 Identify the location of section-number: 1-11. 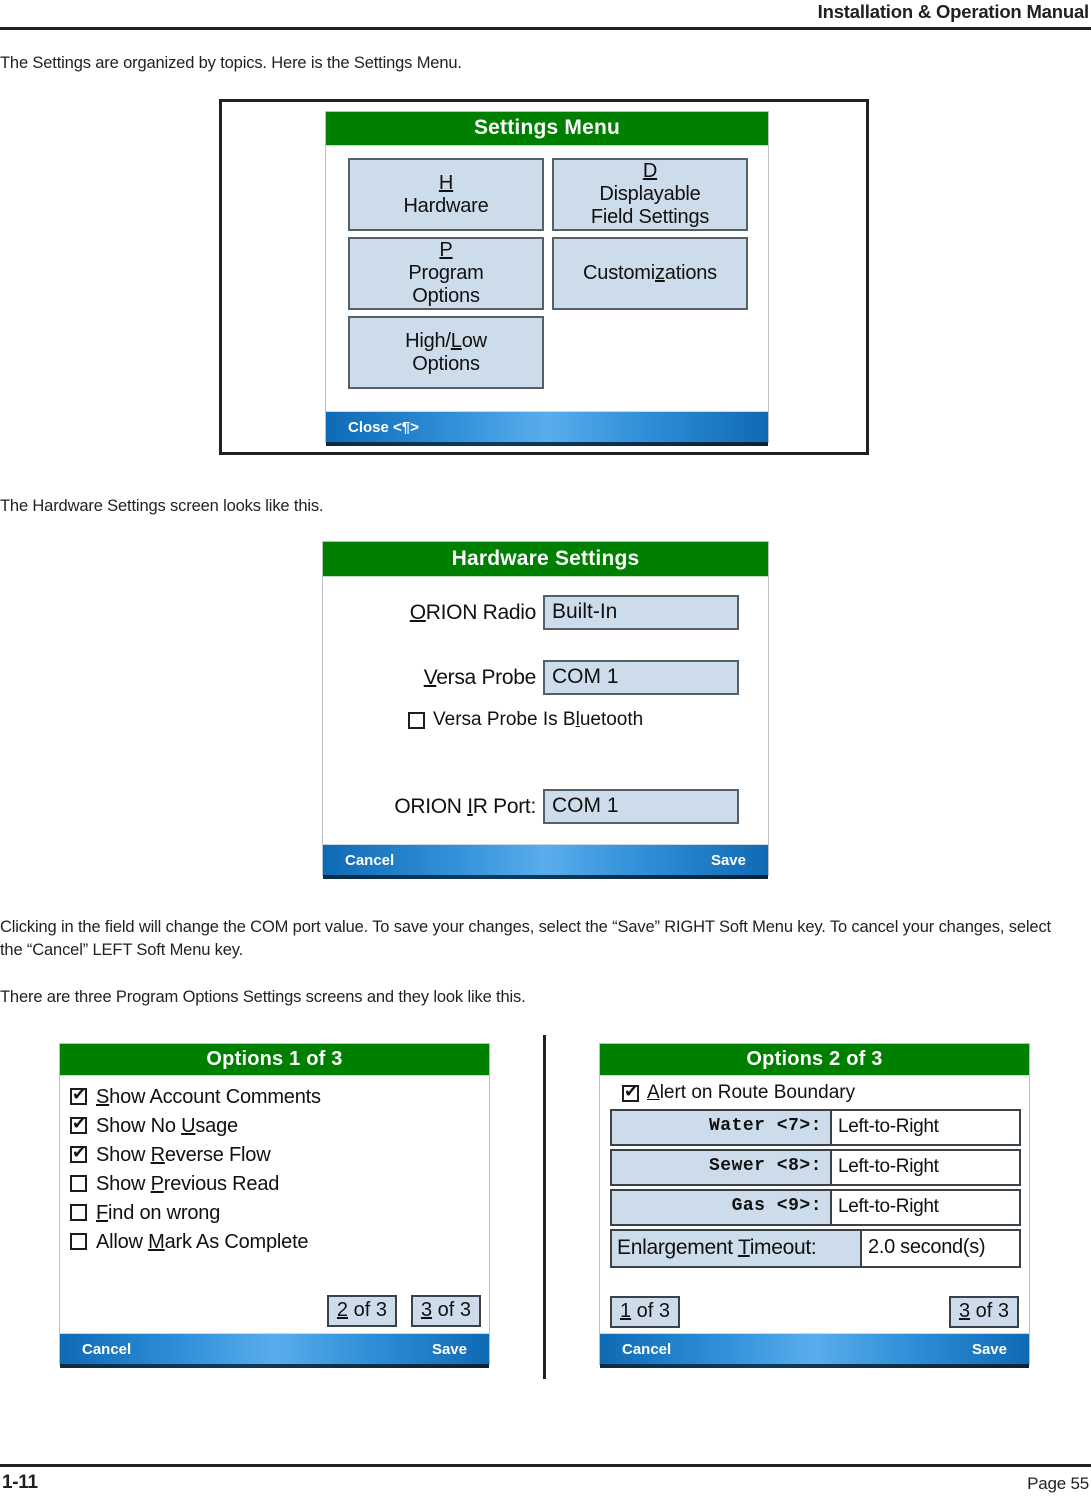
(20, 1482).